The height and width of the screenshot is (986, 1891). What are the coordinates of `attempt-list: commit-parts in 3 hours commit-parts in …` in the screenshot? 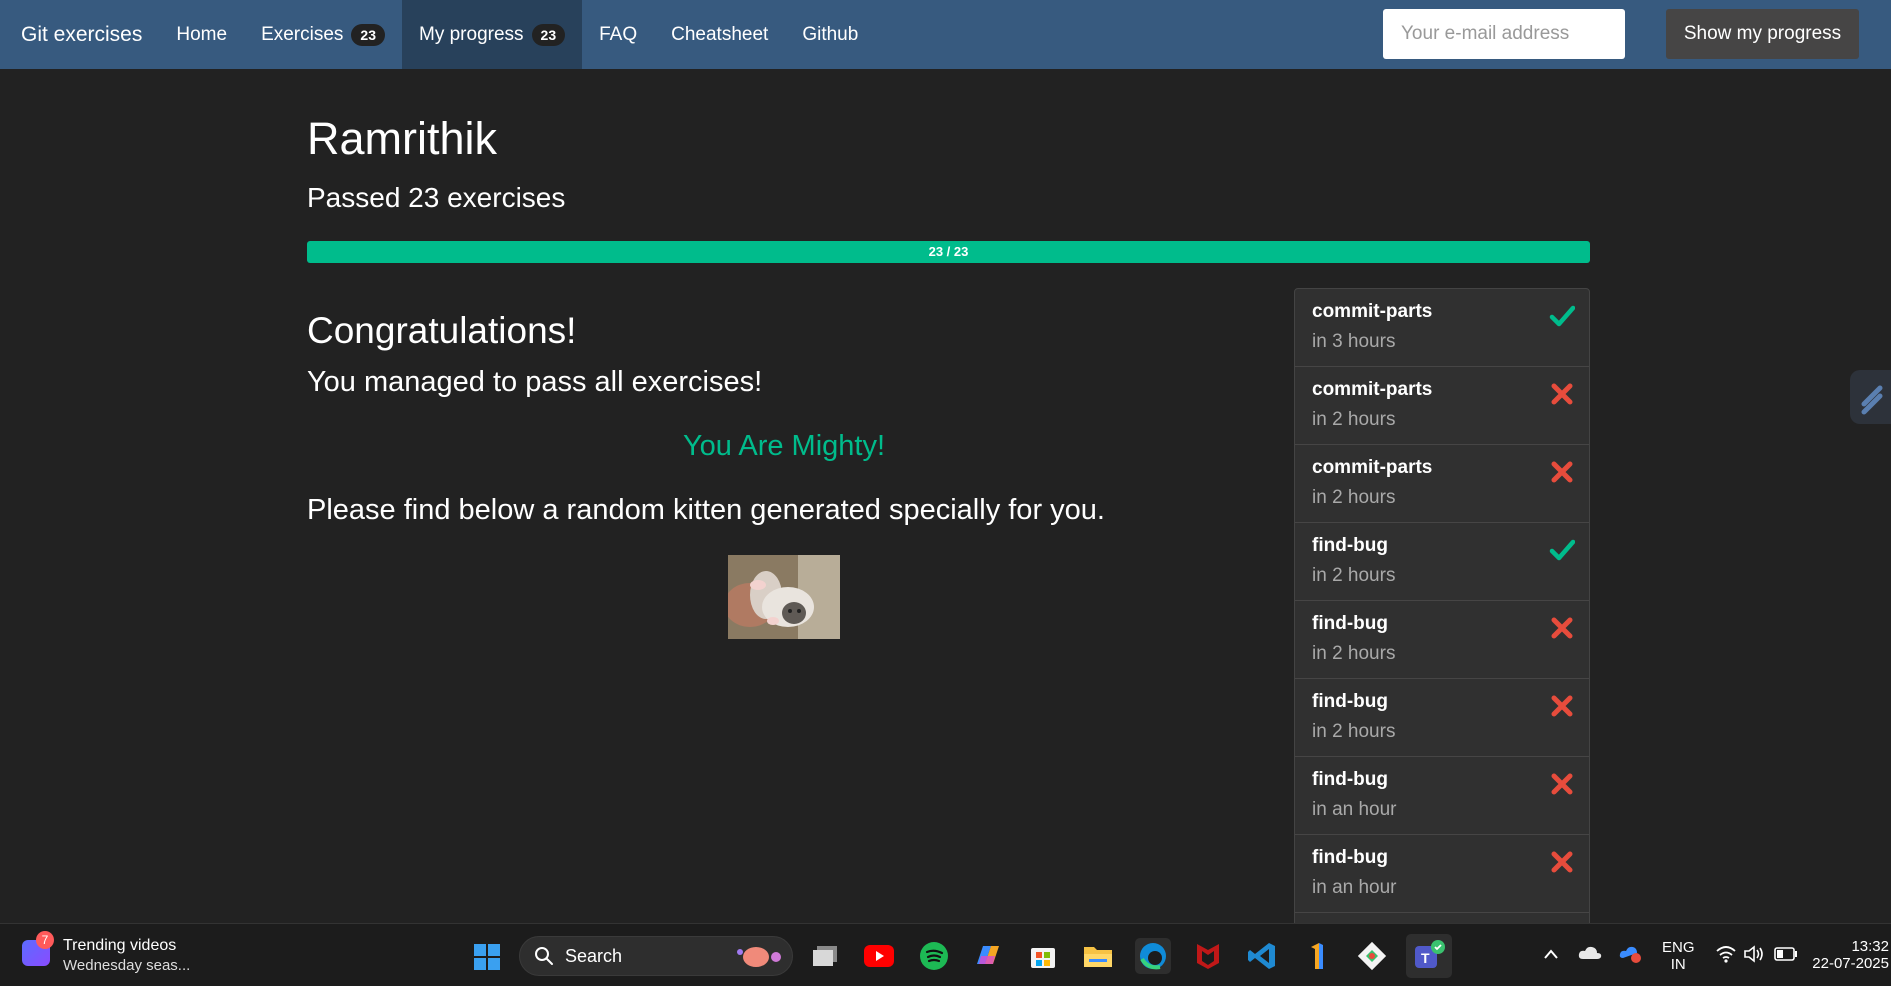 It's located at (1442, 606).